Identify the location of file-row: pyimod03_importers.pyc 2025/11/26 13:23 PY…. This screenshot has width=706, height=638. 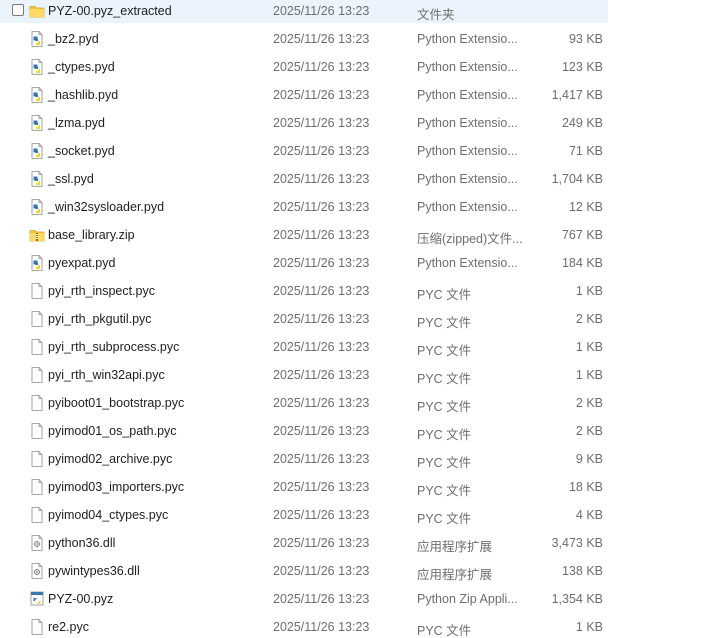
(304, 487).